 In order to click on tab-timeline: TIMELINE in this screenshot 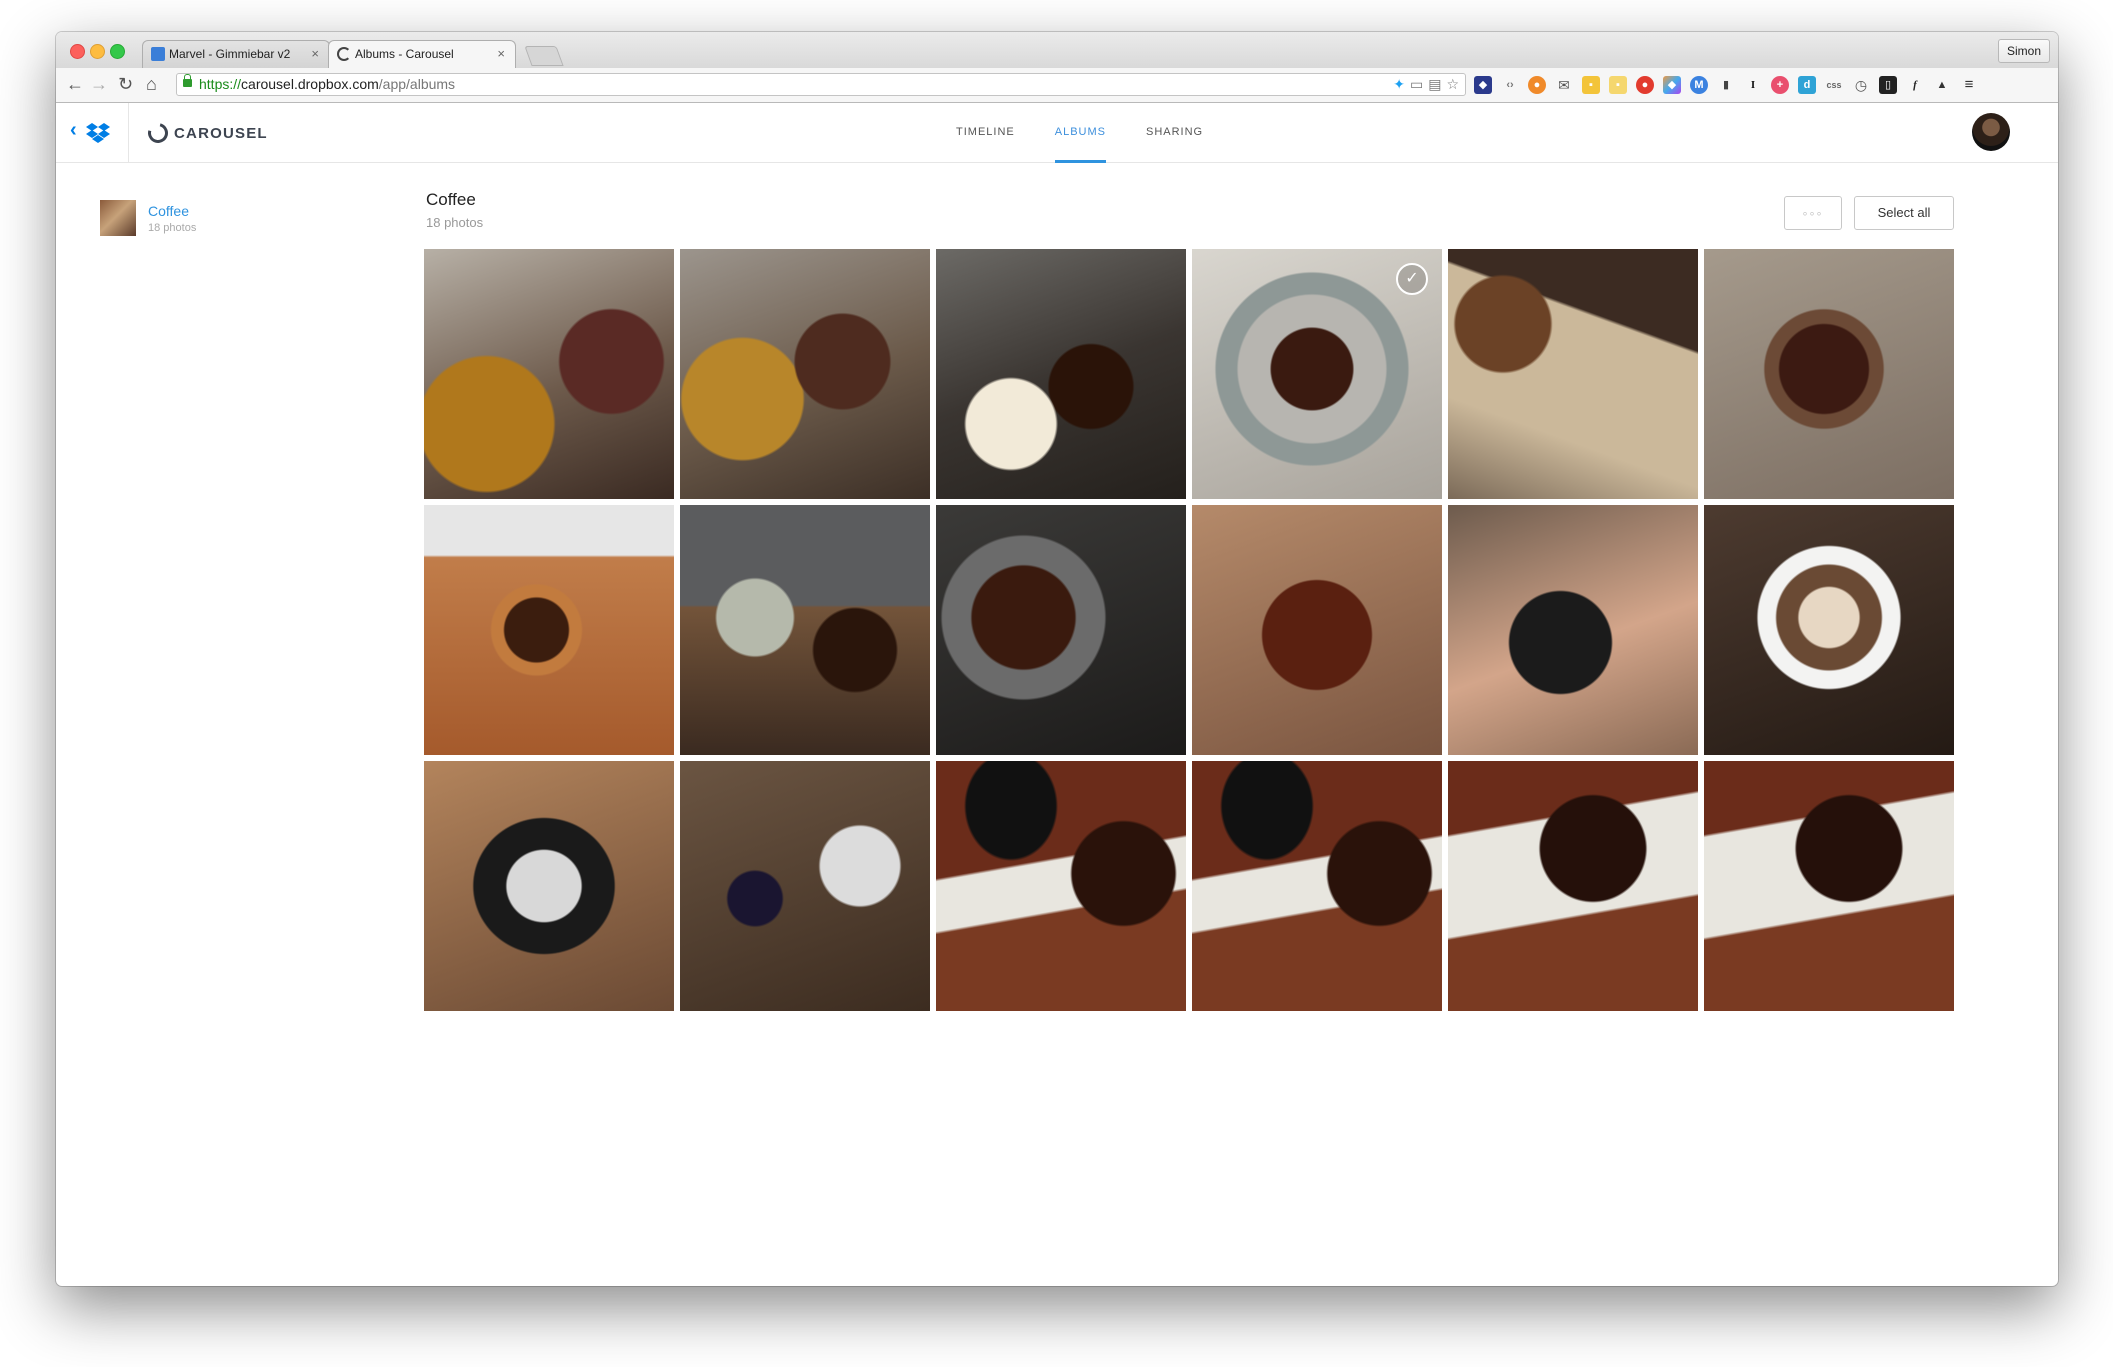, I will do `click(985, 132)`.